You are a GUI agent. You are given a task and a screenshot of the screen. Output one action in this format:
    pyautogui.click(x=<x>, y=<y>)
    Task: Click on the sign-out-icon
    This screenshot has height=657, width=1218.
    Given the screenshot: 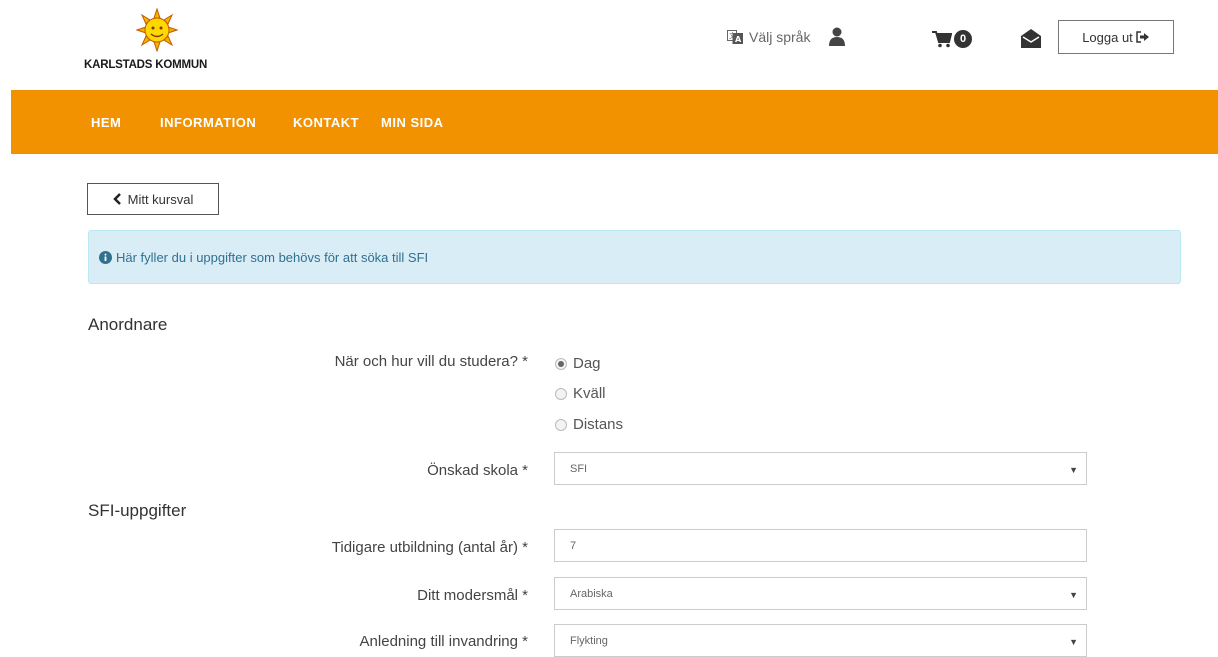 What is the action you would take?
    pyautogui.click(x=1142, y=37)
    